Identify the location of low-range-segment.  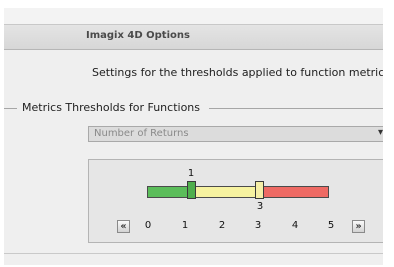
(169, 192).